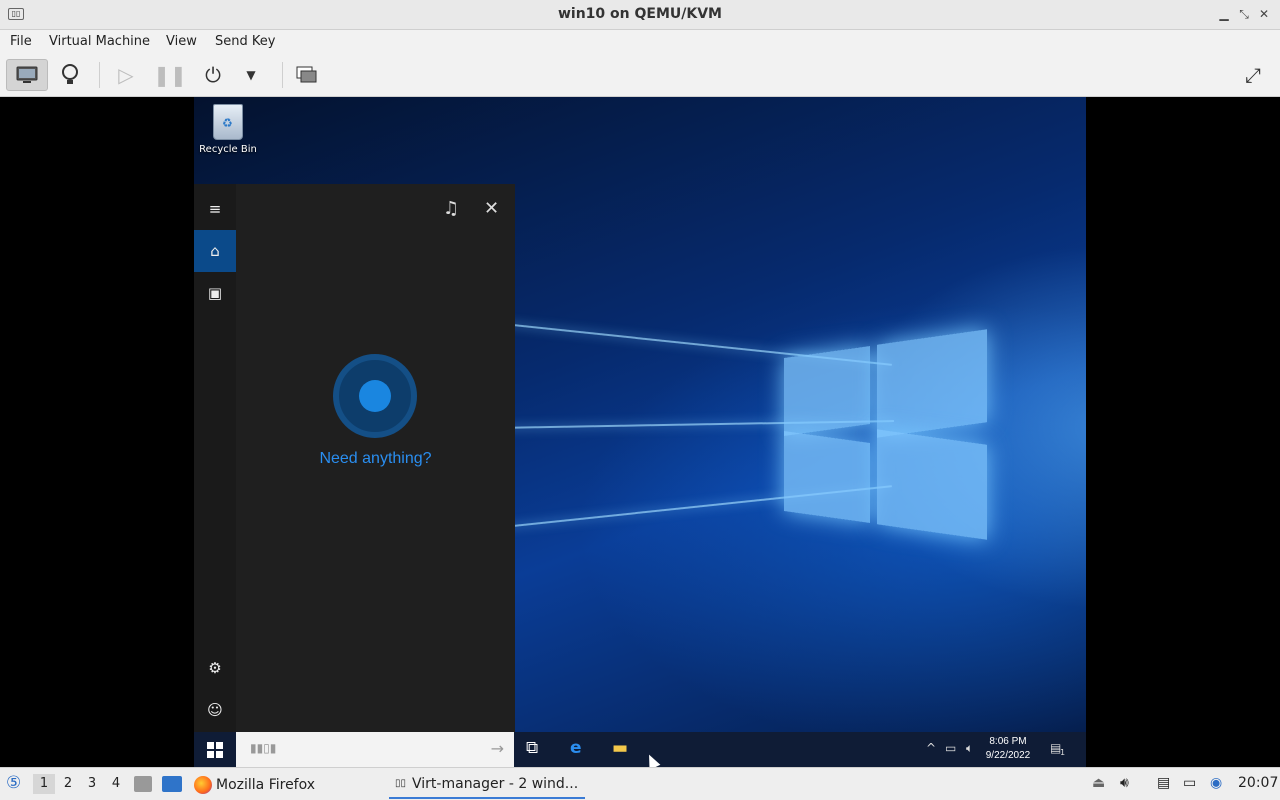 The width and height of the screenshot is (1280, 800). I want to click on fullscreen-button: ⤢, so click(1253, 75).